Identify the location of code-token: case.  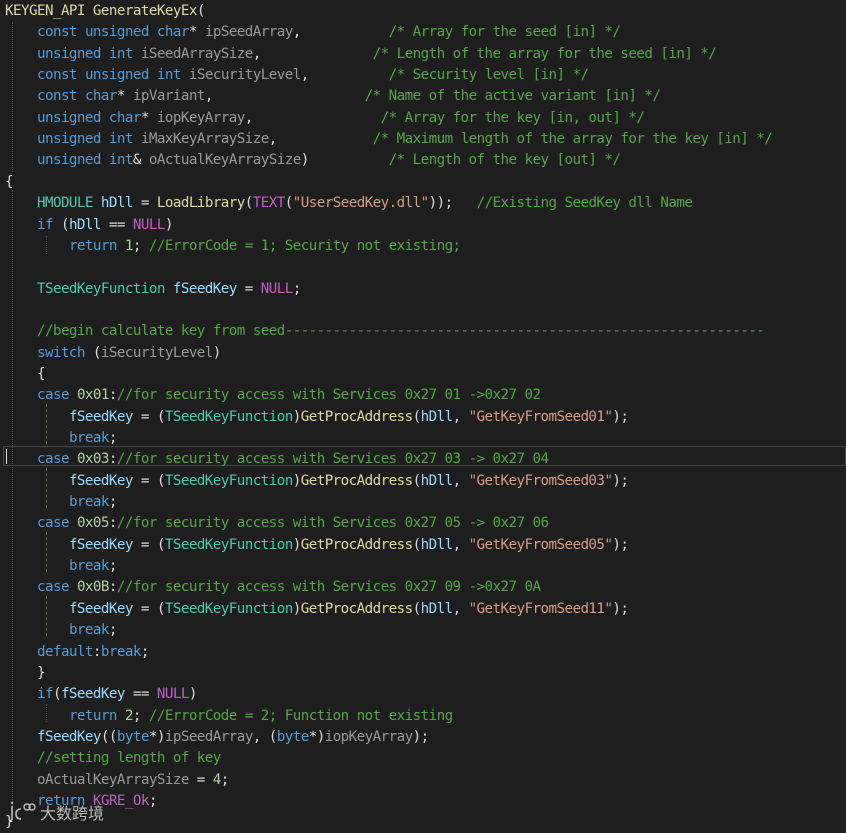
(53, 395).